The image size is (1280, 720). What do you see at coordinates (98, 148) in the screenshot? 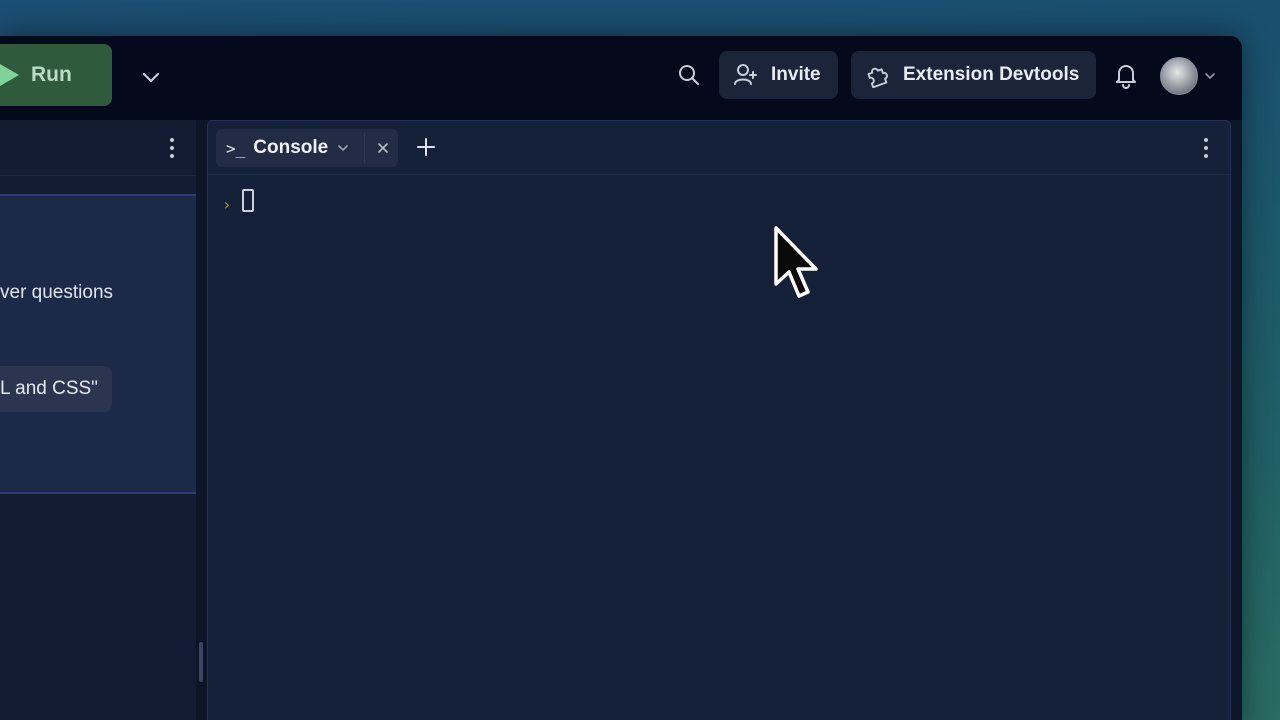
I see `left-panel-header` at bounding box center [98, 148].